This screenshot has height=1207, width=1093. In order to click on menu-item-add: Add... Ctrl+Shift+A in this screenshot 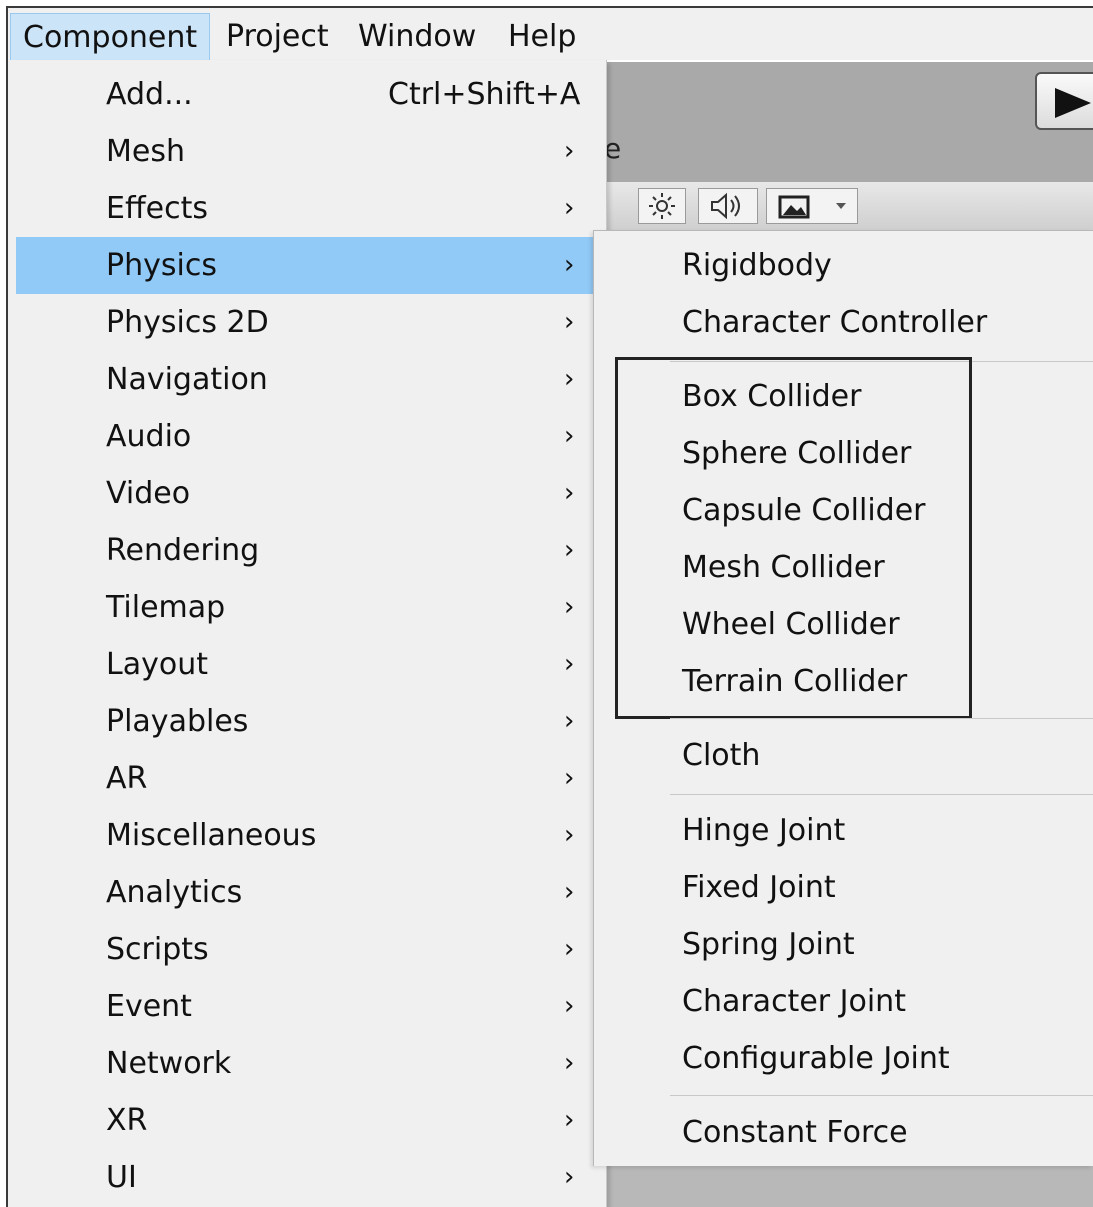, I will do `click(307, 94)`.